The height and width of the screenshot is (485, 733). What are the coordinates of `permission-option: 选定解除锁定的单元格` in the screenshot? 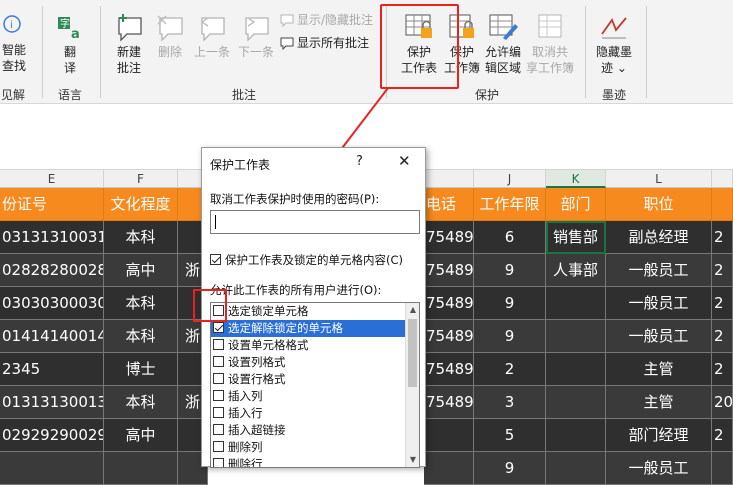 It's located at (315, 328).